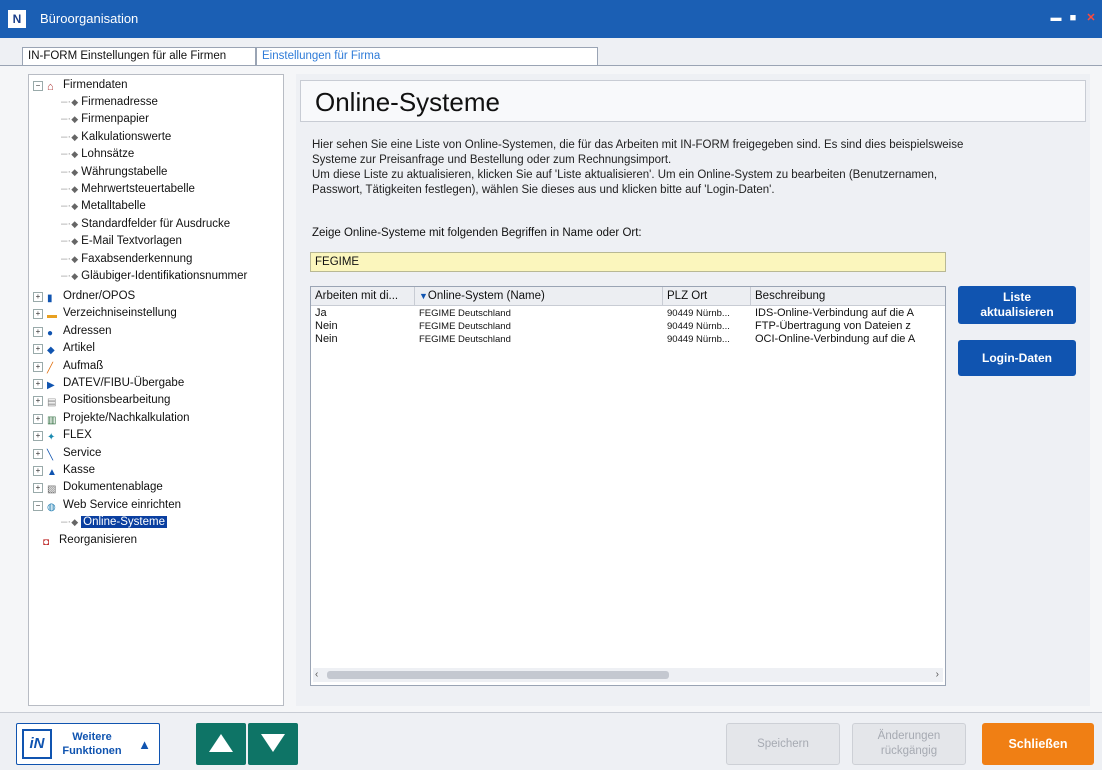 The image size is (1102, 770). I want to click on tree-item: + ● Adressen, so click(72, 331).